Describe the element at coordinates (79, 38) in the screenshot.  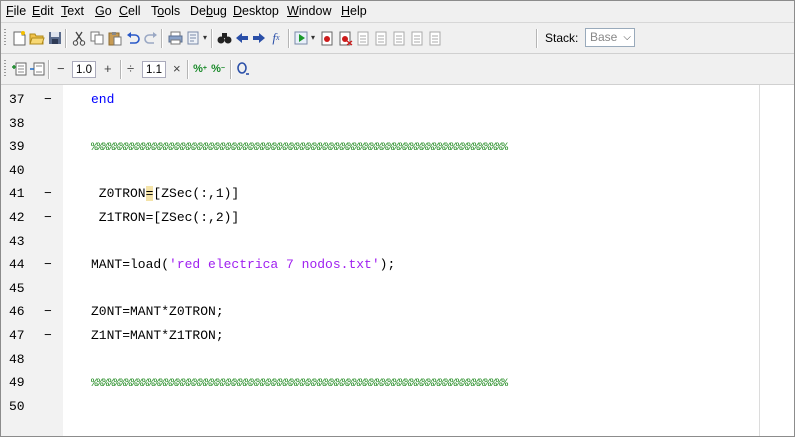
I see `cut-icon` at that location.